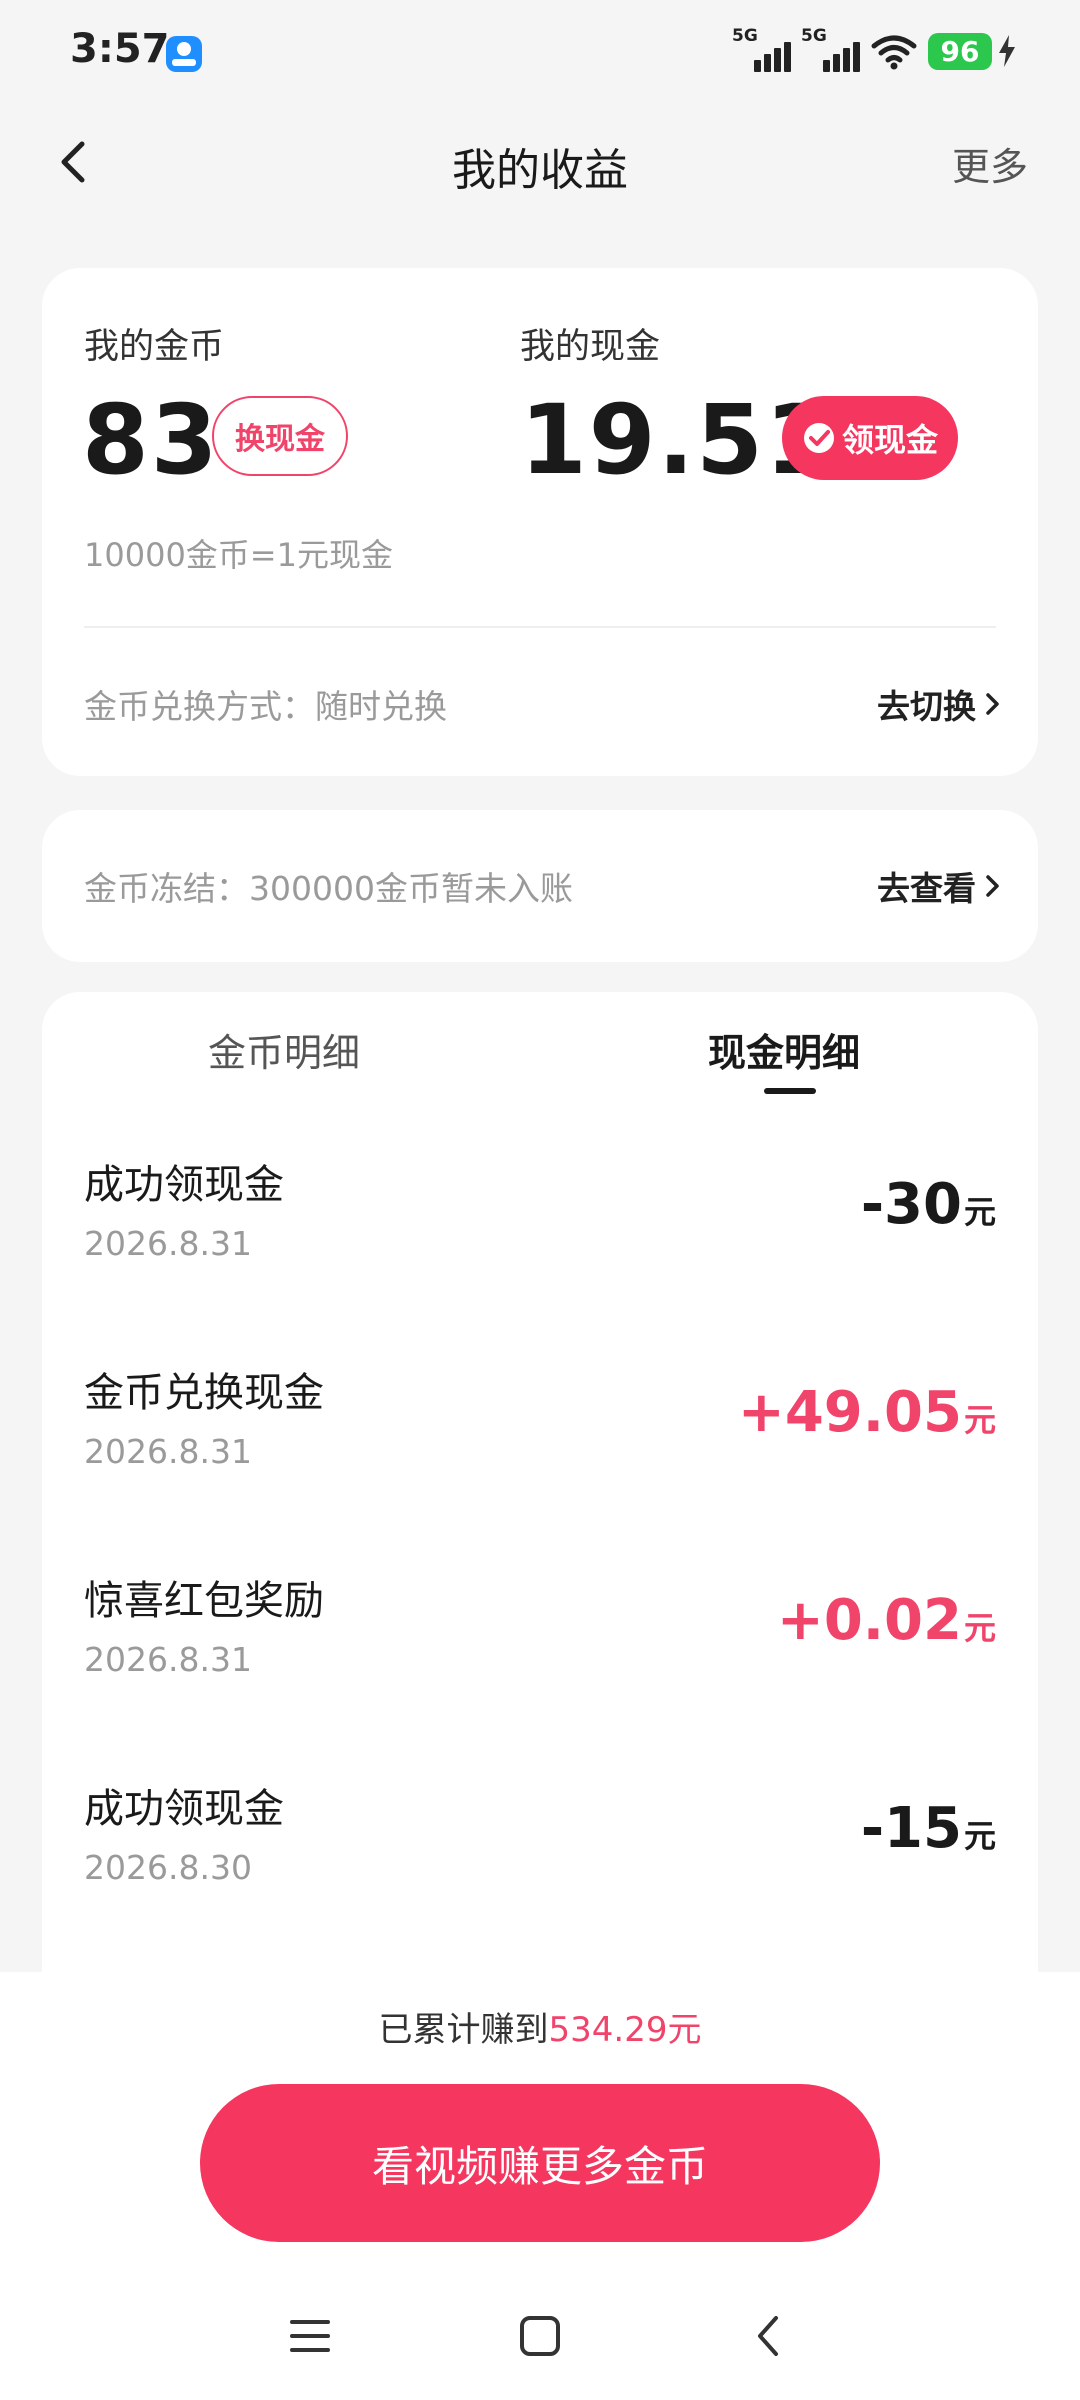  Describe the element at coordinates (540, 1464) in the screenshot. I see `transaction-item: 金币兑换现金 2026.8.31 +49.05 元` at that location.